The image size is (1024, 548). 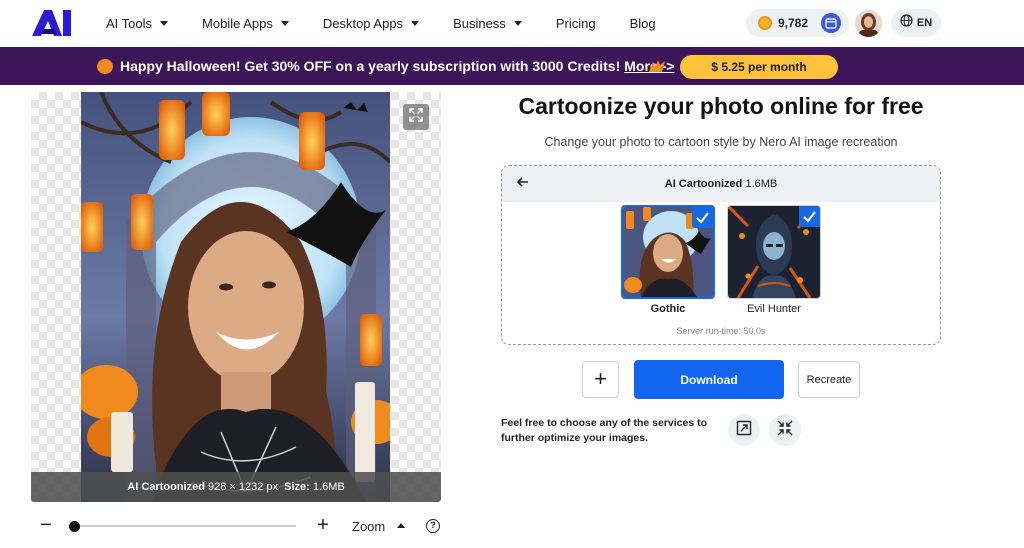 What do you see at coordinates (479, 23) in the screenshot?
I see `nav-label: Business` at bounding box center [479, 23].